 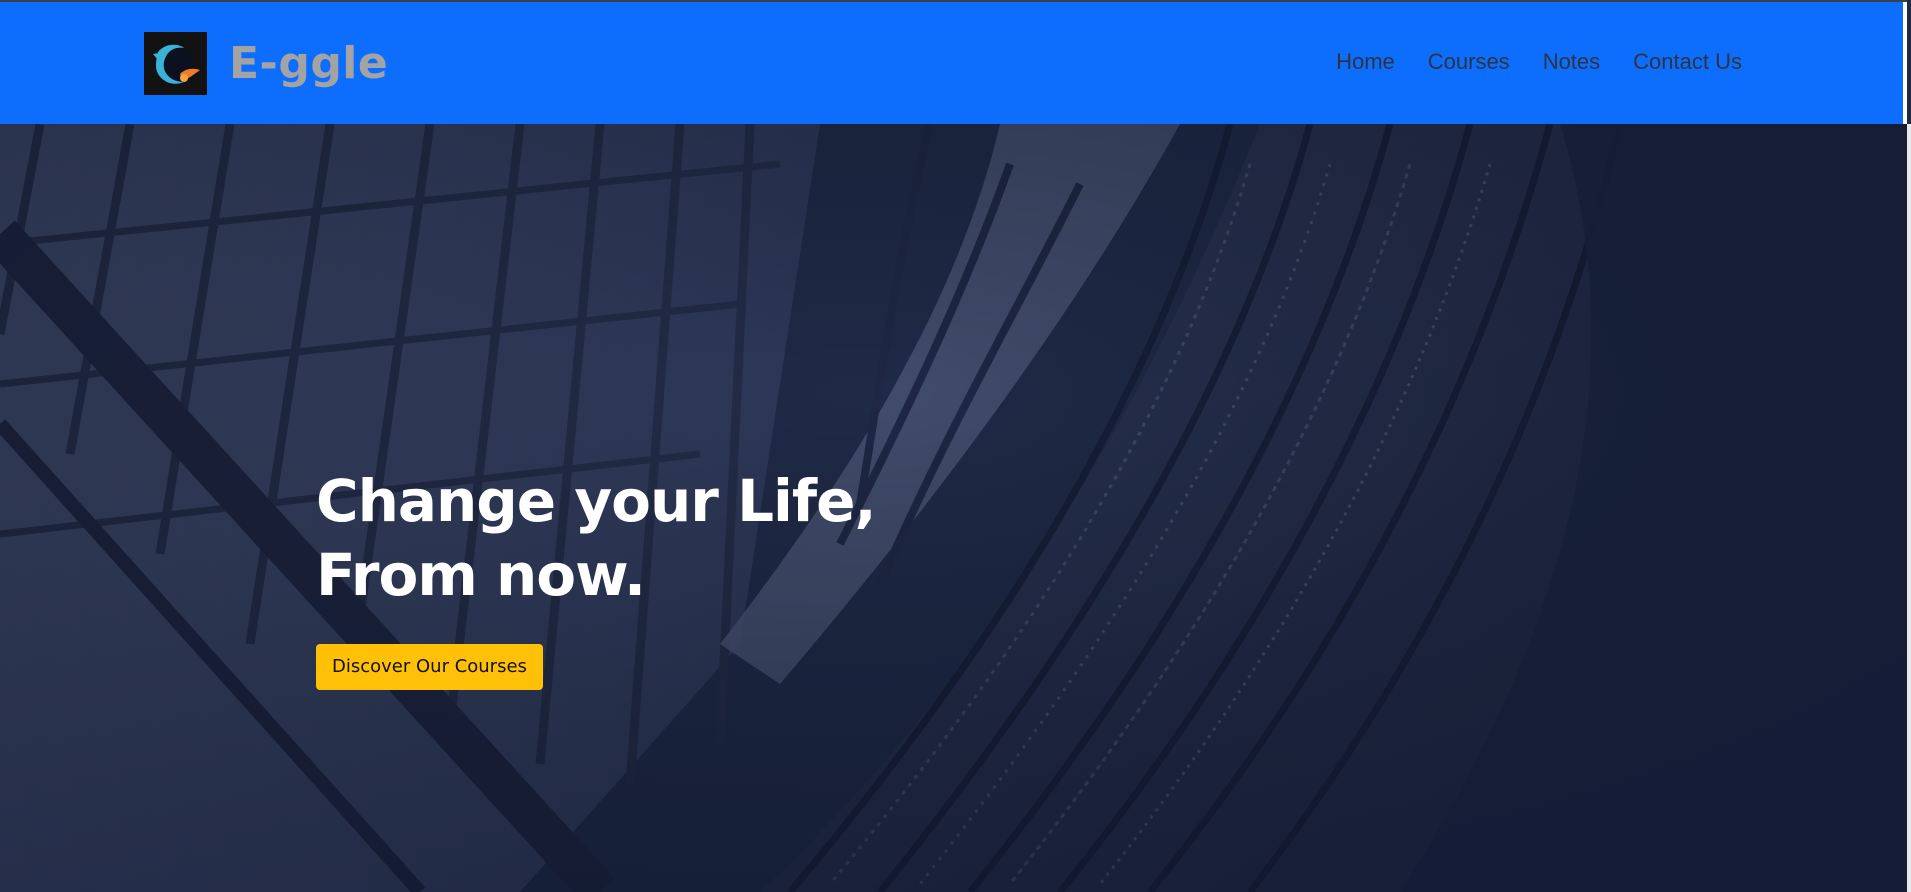 I want to click on nav-item-notes: Notes, so click(x=1571, y=62).